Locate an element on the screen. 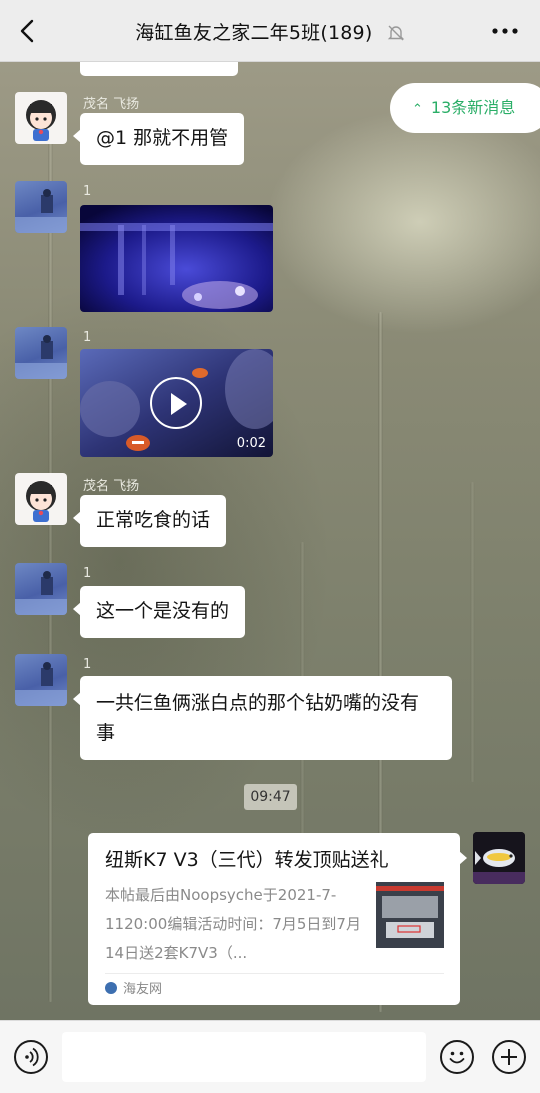 This screenshot has width=540, height=1093. voice-icon is located at coordinates (32, 1057).